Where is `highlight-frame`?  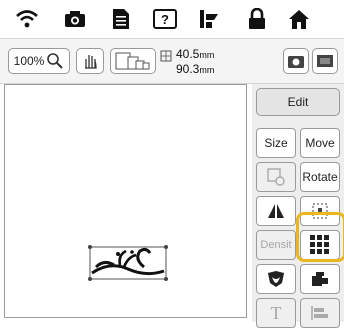 highlight-frame is located at coordinates (320, 237).